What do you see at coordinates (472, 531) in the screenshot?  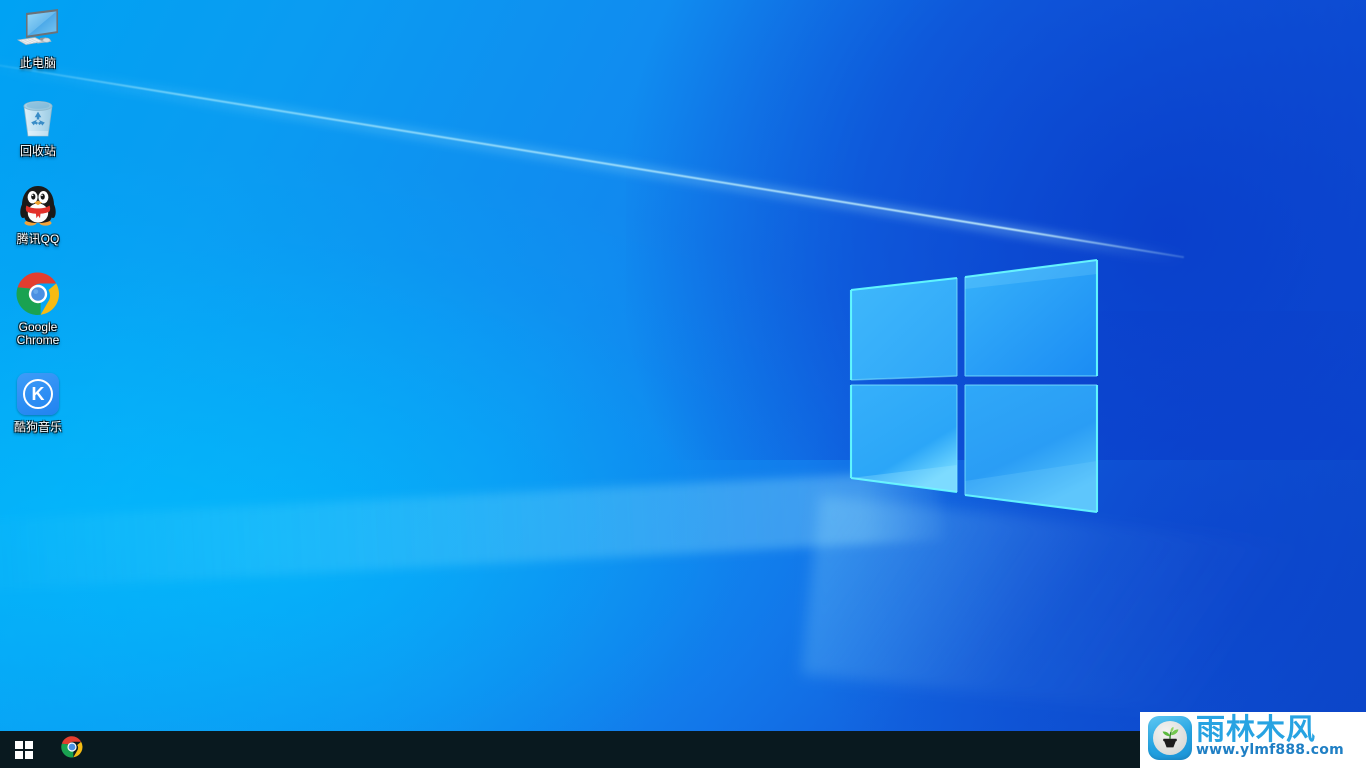 I see `wallpaper-floor-light-wedge` at bounding box center [472, 531].